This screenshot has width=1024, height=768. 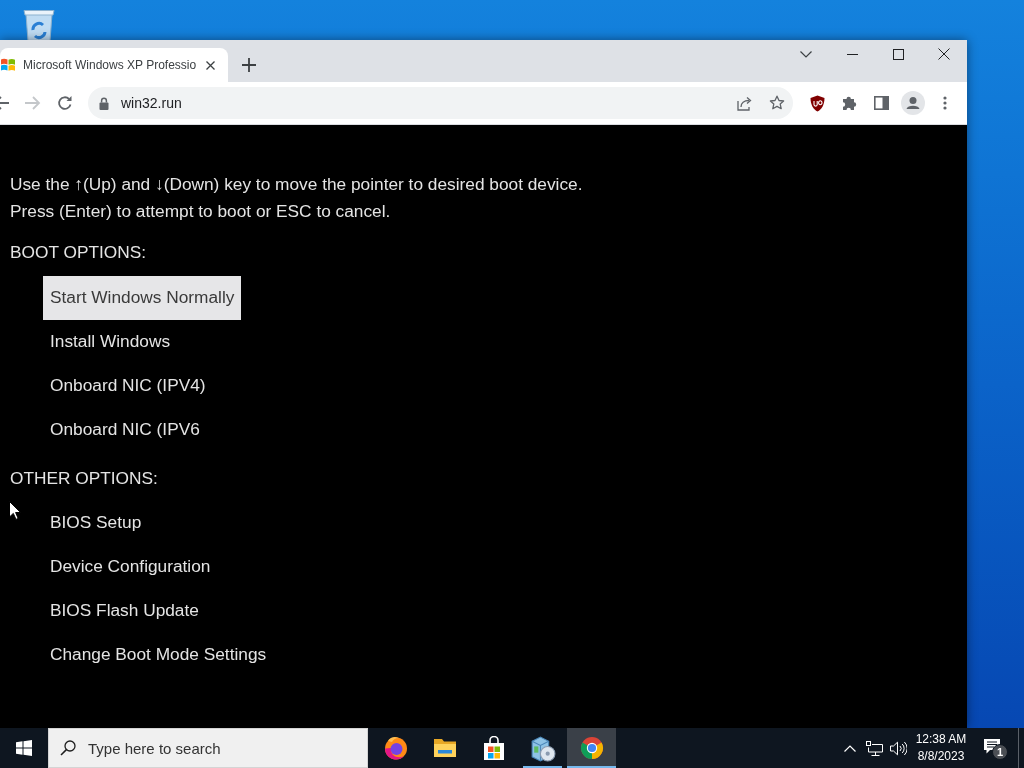 What do you see at coordinates (941, 756) in the screenshot?
I see `clock-date: 8/8/2023` at bounding box center [941, 756].